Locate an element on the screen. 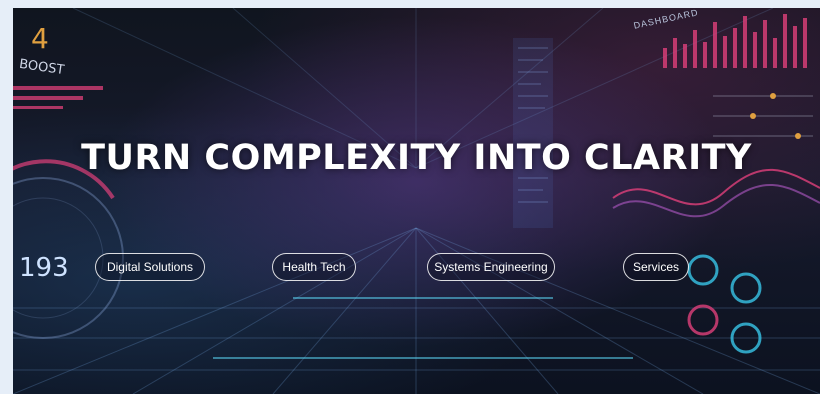 The image size is (820, 394). nav-pill-digital-solutions: Digital Solutions is located at coordinates (150, 267).